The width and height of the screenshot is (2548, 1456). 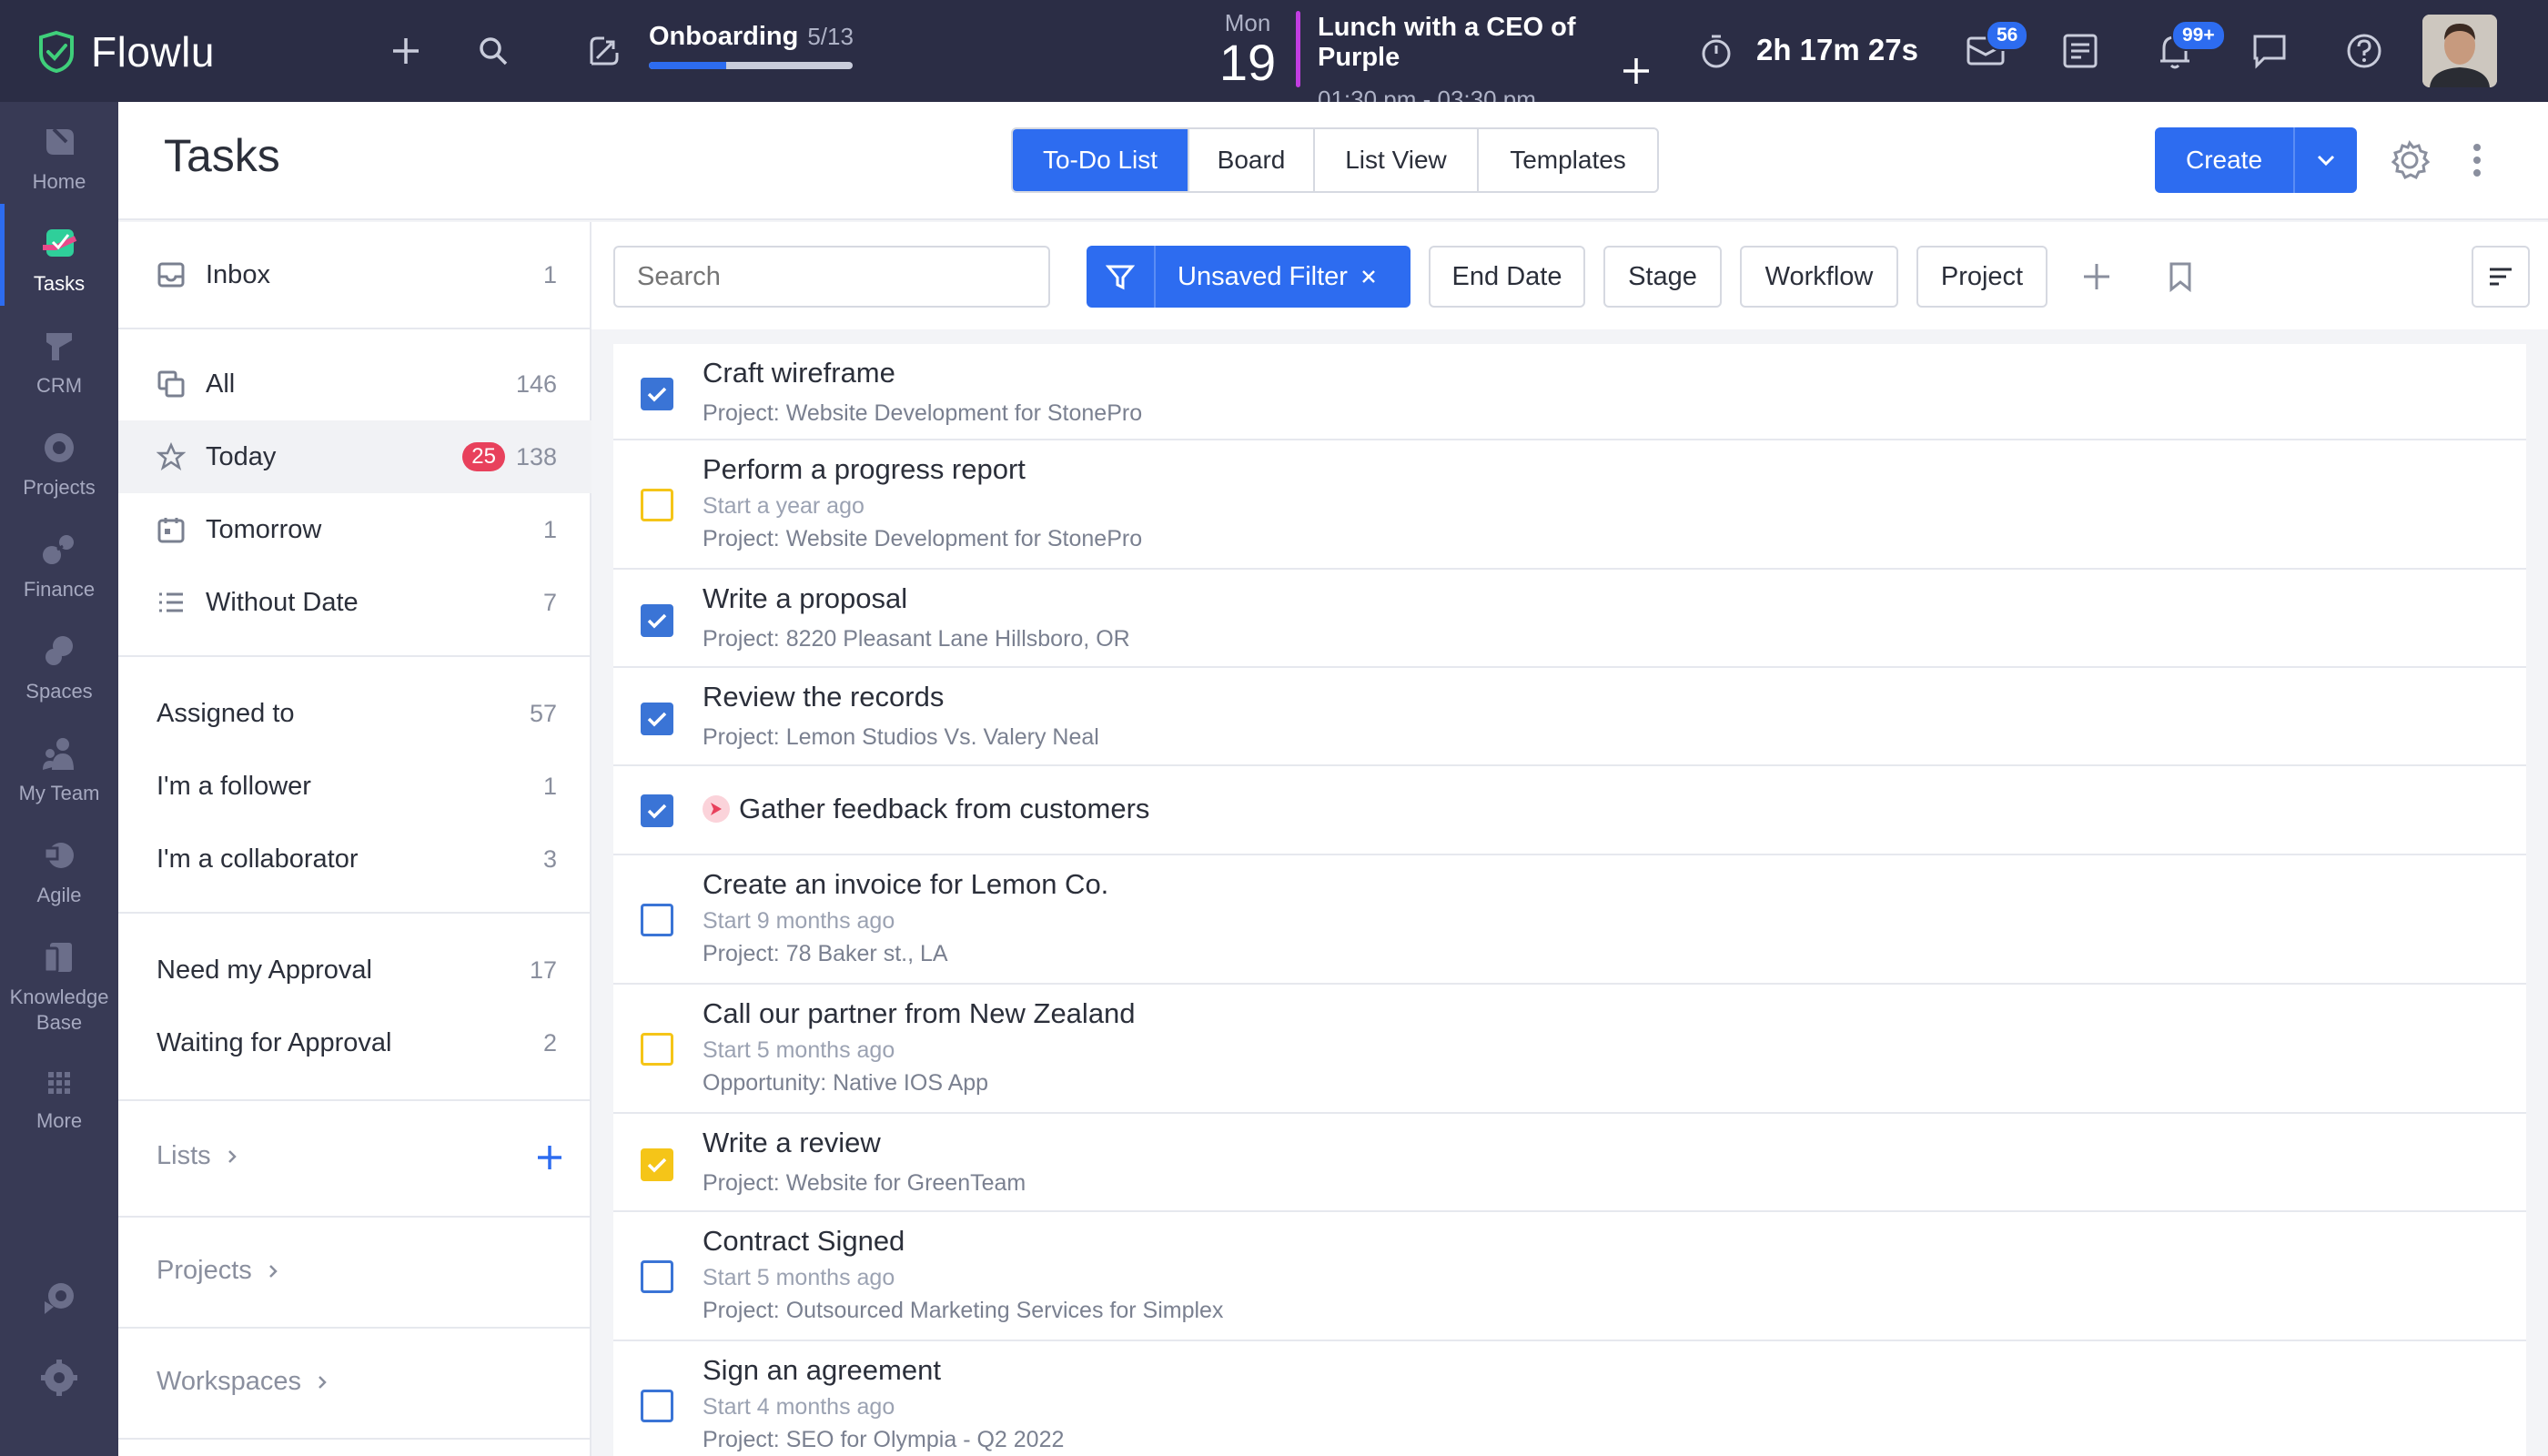 What do you see at coordinates (355, 859) in the screenshot?
I see `sidebar-item-collaborator: I'm a collaborator 3` at bounding box center [355, 859].